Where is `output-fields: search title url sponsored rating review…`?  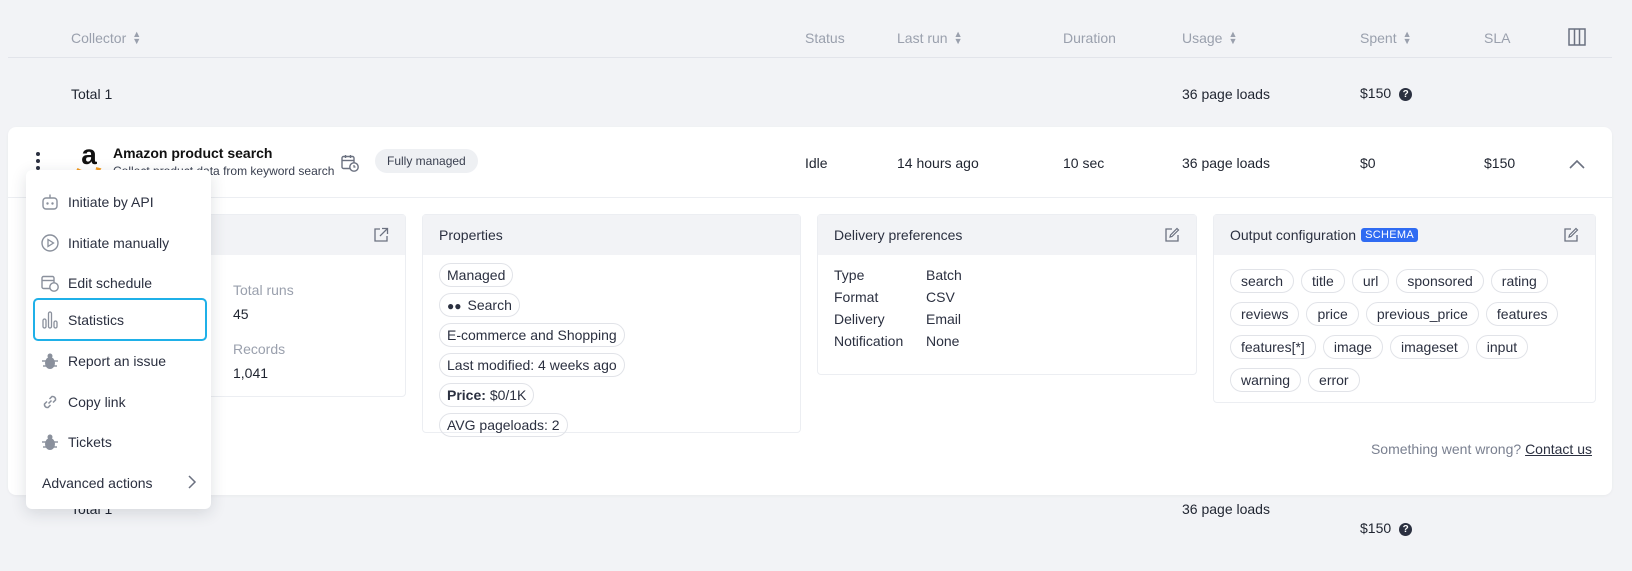
output-fields: search title url sponsored rating review… is located at coordinates (1399, 330).